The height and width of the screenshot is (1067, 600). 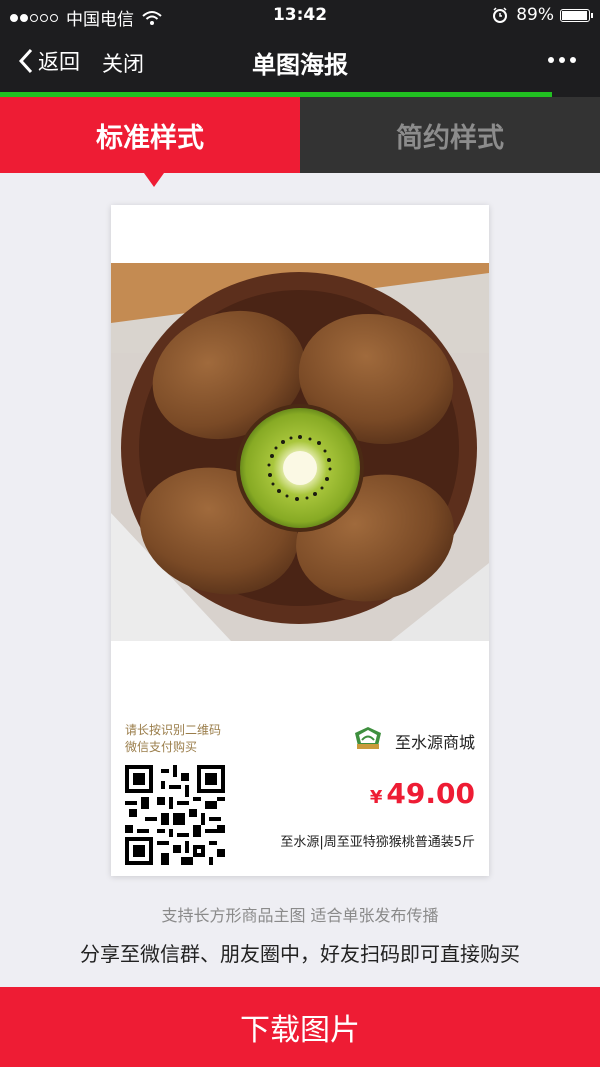 I want to click on tip-line-2: 分享至微信群、朋友圈中，好友扫码即可直接购买, so click(x=300, y=954).